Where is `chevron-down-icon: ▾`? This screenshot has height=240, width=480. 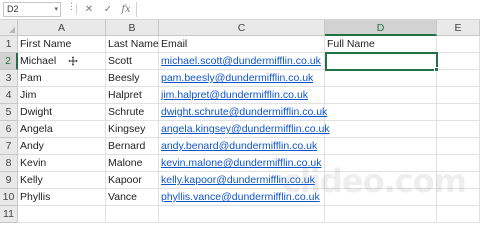
chevron-down-icon: ▾ is located at coordinates (56, 9).